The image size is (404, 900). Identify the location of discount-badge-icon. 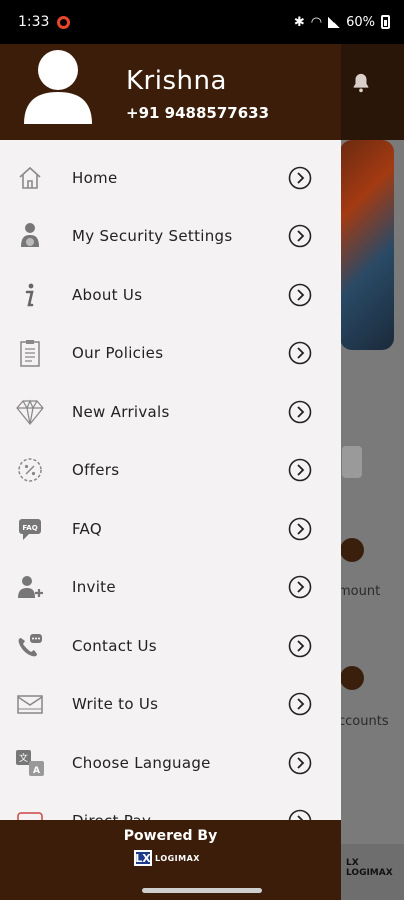
(30, 470).